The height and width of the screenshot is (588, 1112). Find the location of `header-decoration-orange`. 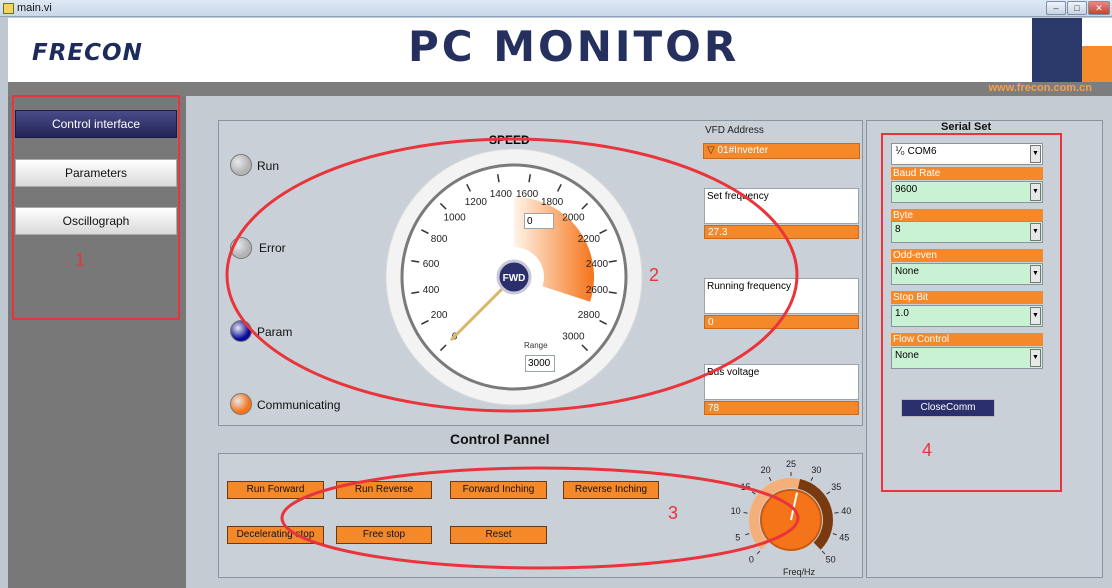

header-decoration-orange is located at coordinates (1097, 64).